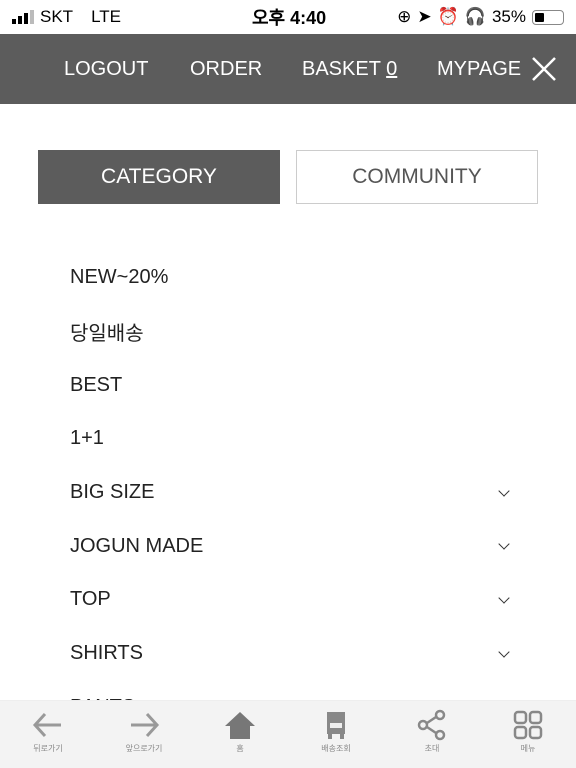 This screenshot has height=768, width=576. I want to click on bottom-toolbar: 뒤로가기 앞으로가기 홈 배송조회 초대 메뉴, so click(288, 734).